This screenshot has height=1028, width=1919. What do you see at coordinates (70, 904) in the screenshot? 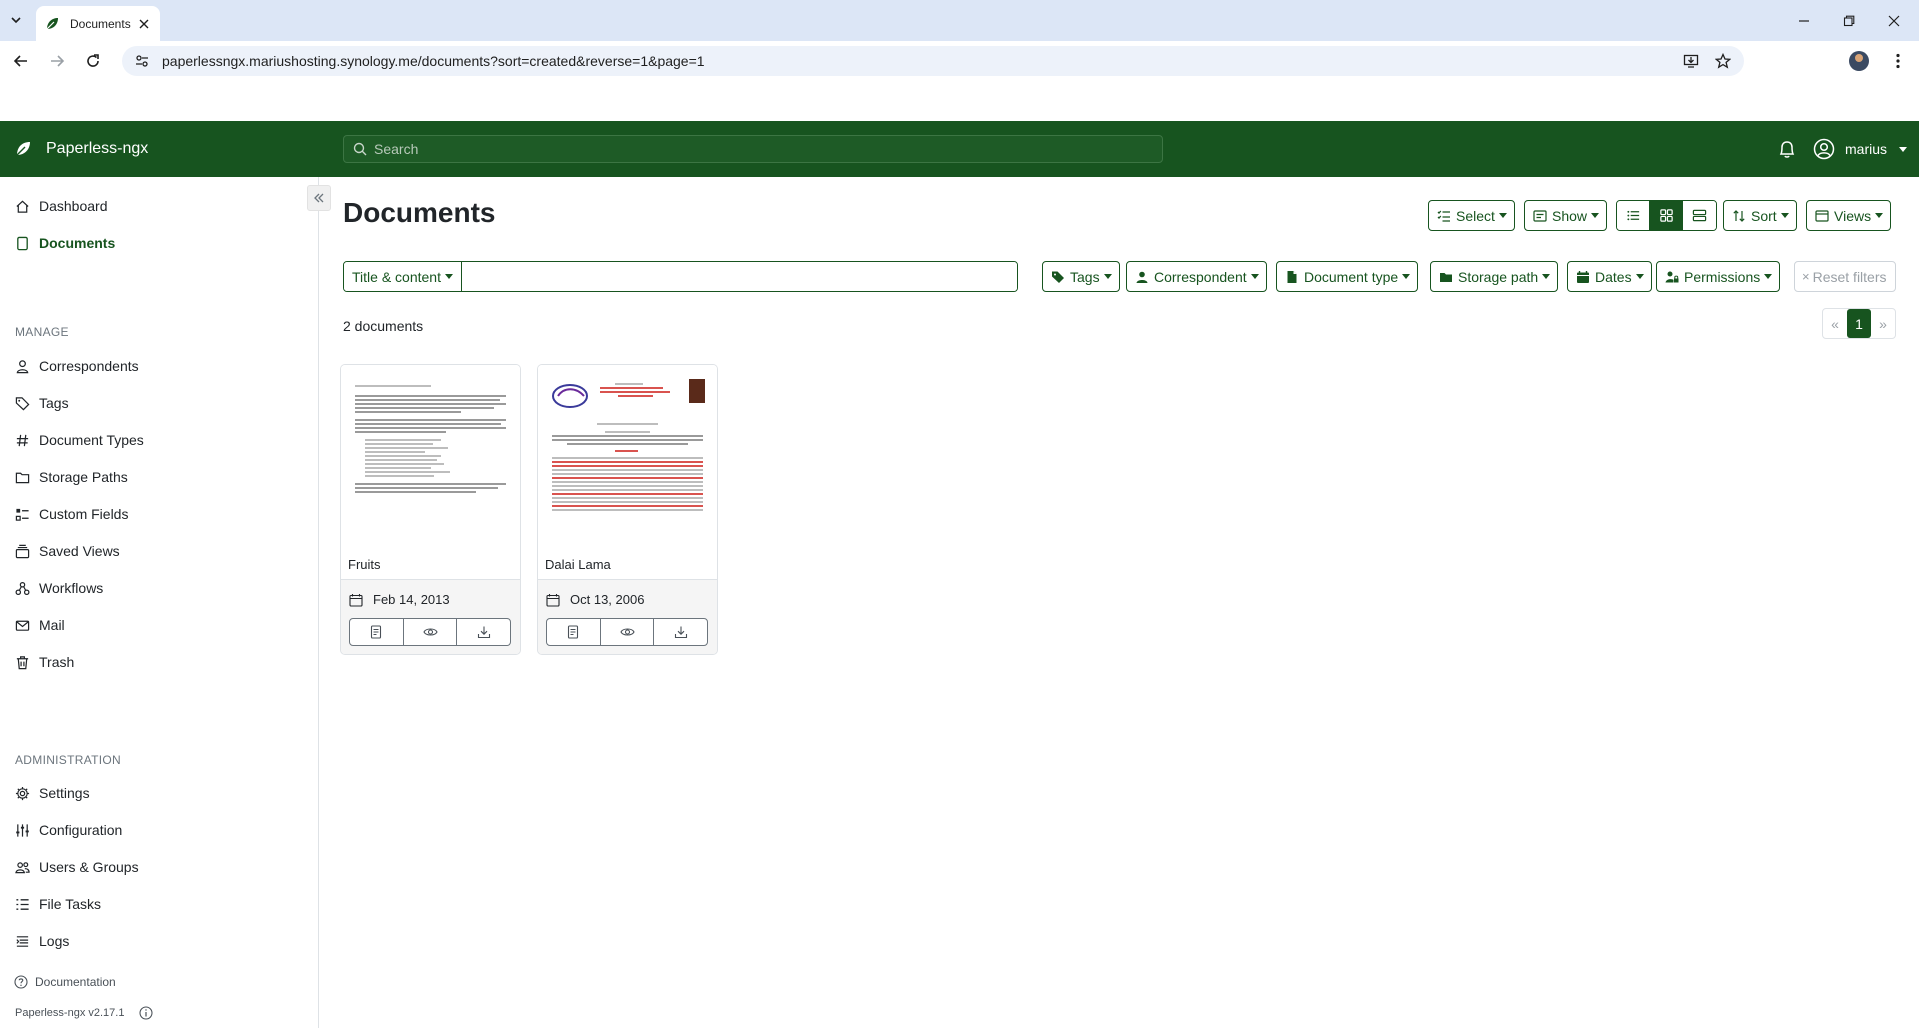
I see `sidebar-item-label: File Tasks` at bounding box center [70, 904].